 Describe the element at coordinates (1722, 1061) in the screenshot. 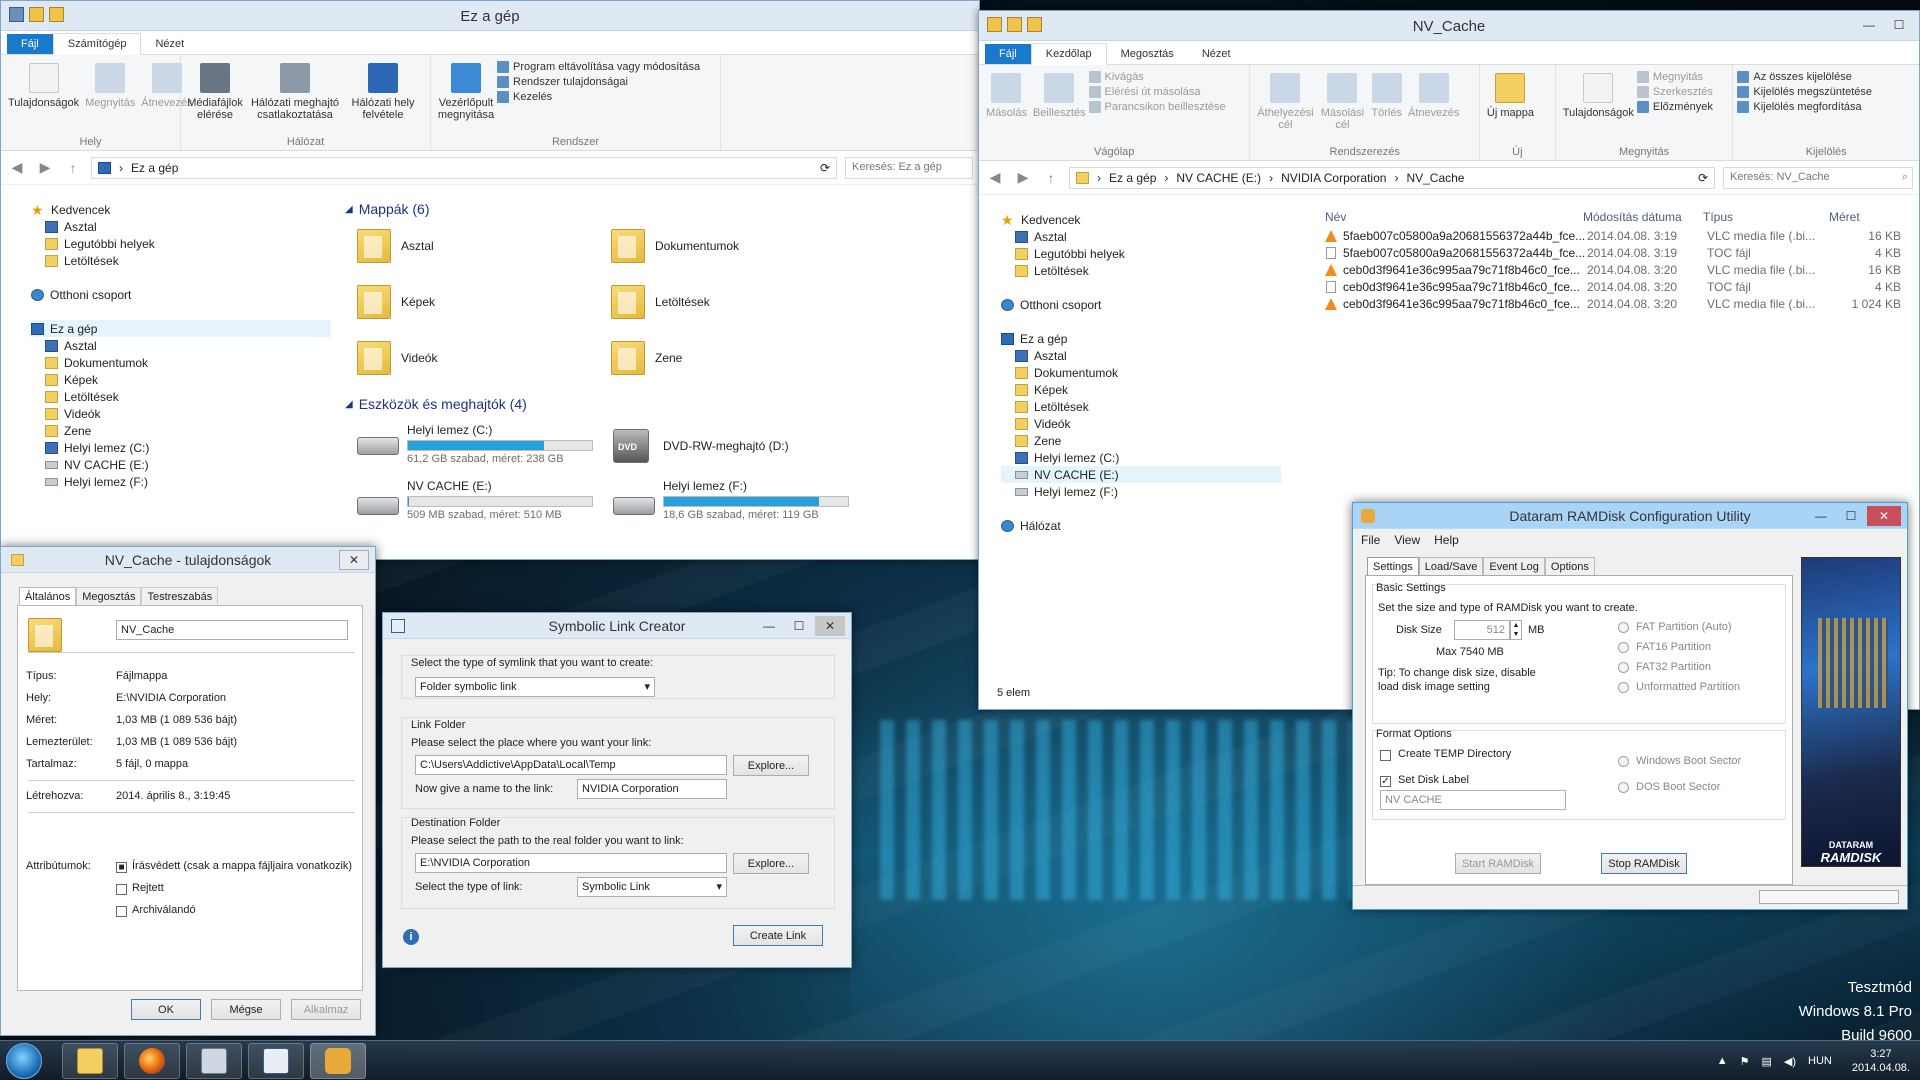

I see `tray-expand-icon: ▲` at that location.